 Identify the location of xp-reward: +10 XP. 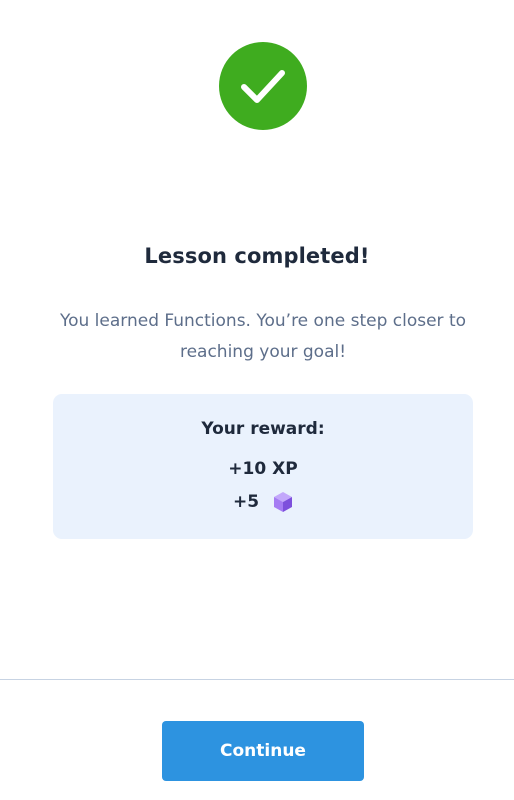
(263, 469).